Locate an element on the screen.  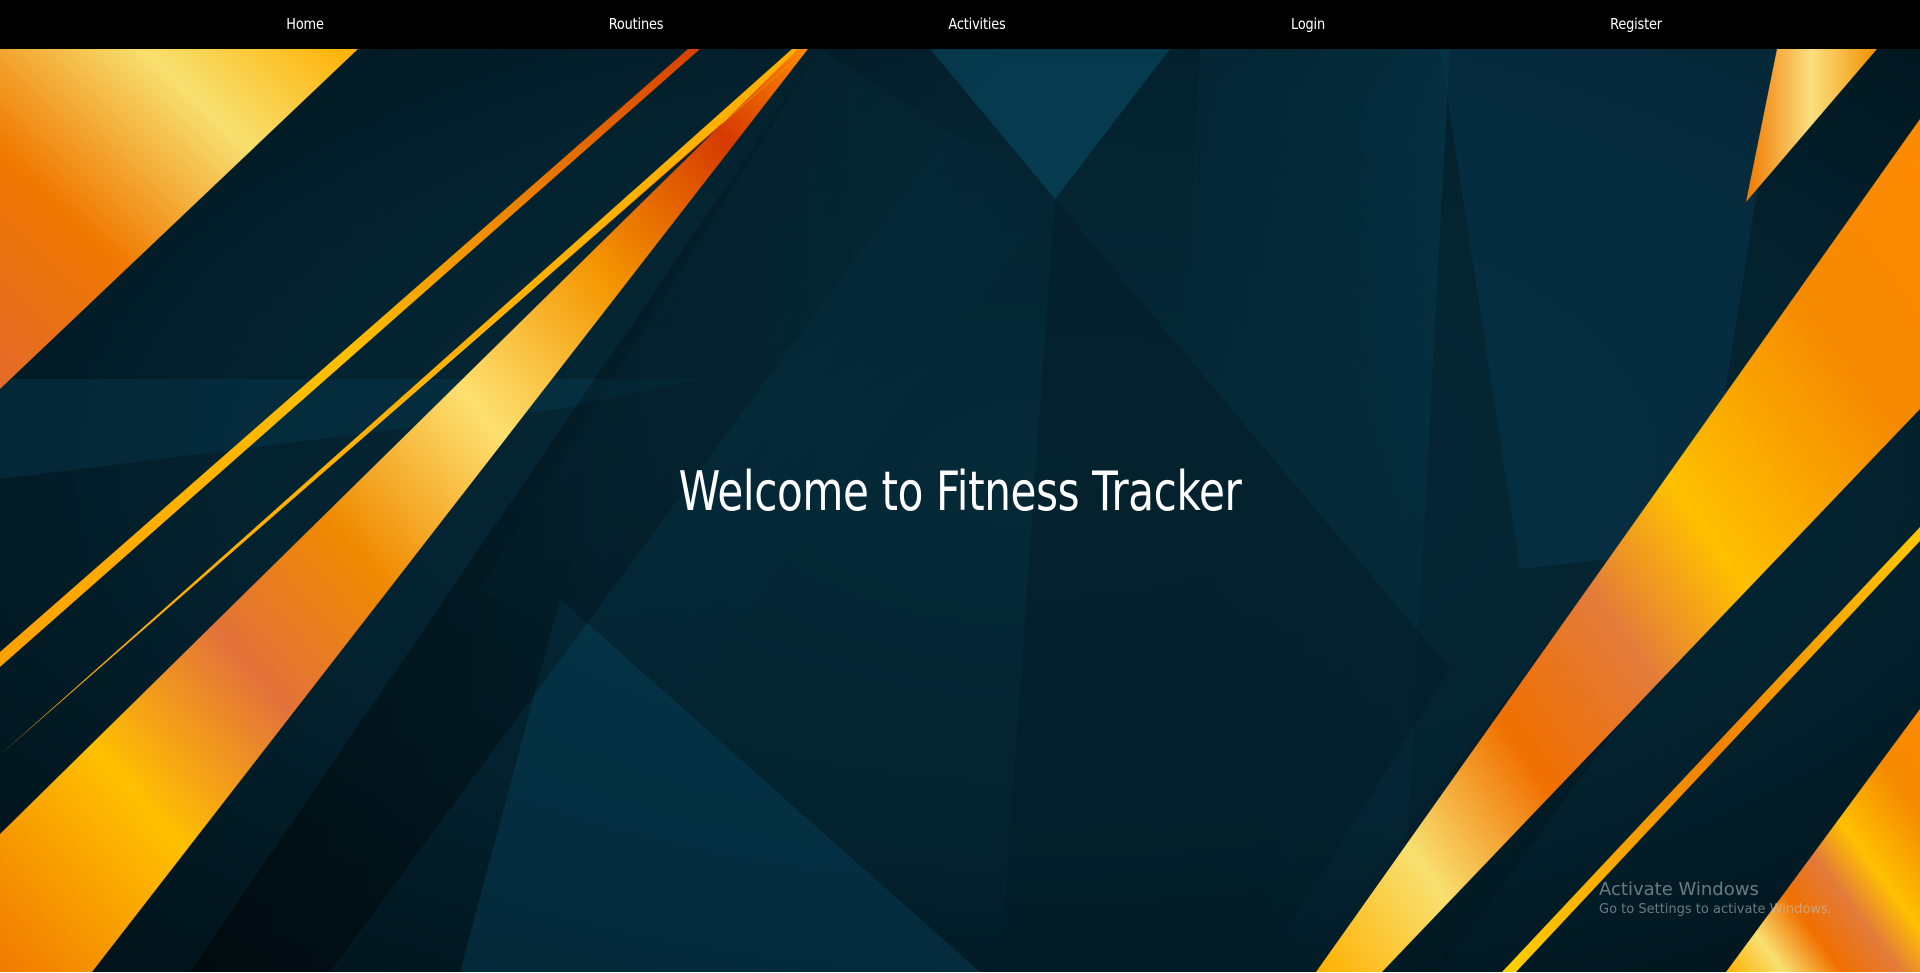
hero-title: Welcome to Fitness Tracker is located at coordinates (960, 491).